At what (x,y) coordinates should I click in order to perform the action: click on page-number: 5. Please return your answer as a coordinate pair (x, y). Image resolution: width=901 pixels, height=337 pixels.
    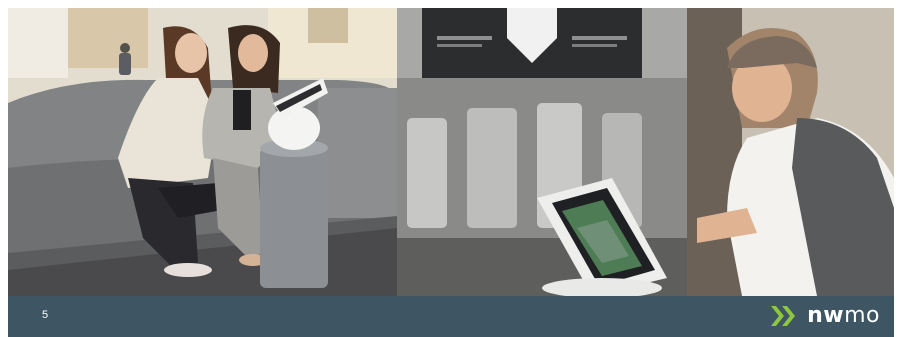
    Looking at the image, I should click on (45, 315).